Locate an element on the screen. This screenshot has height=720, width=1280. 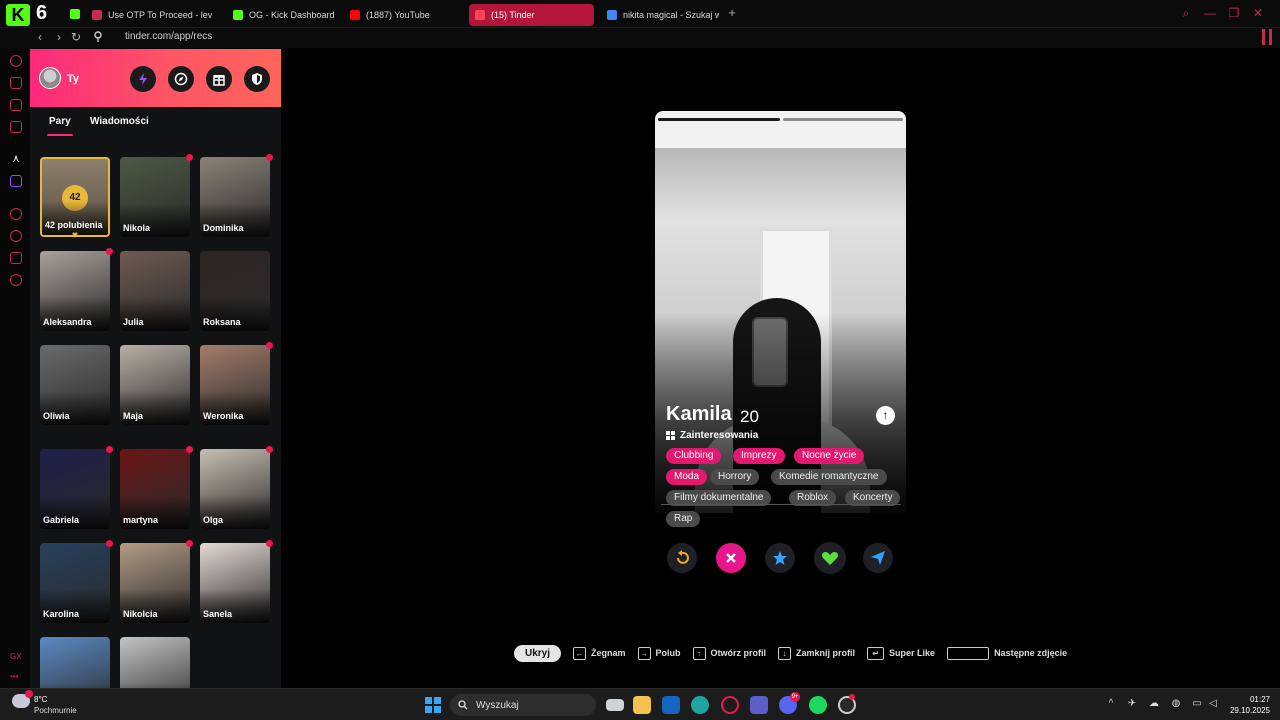
task-view-icon is located at coordinates (615, 705).